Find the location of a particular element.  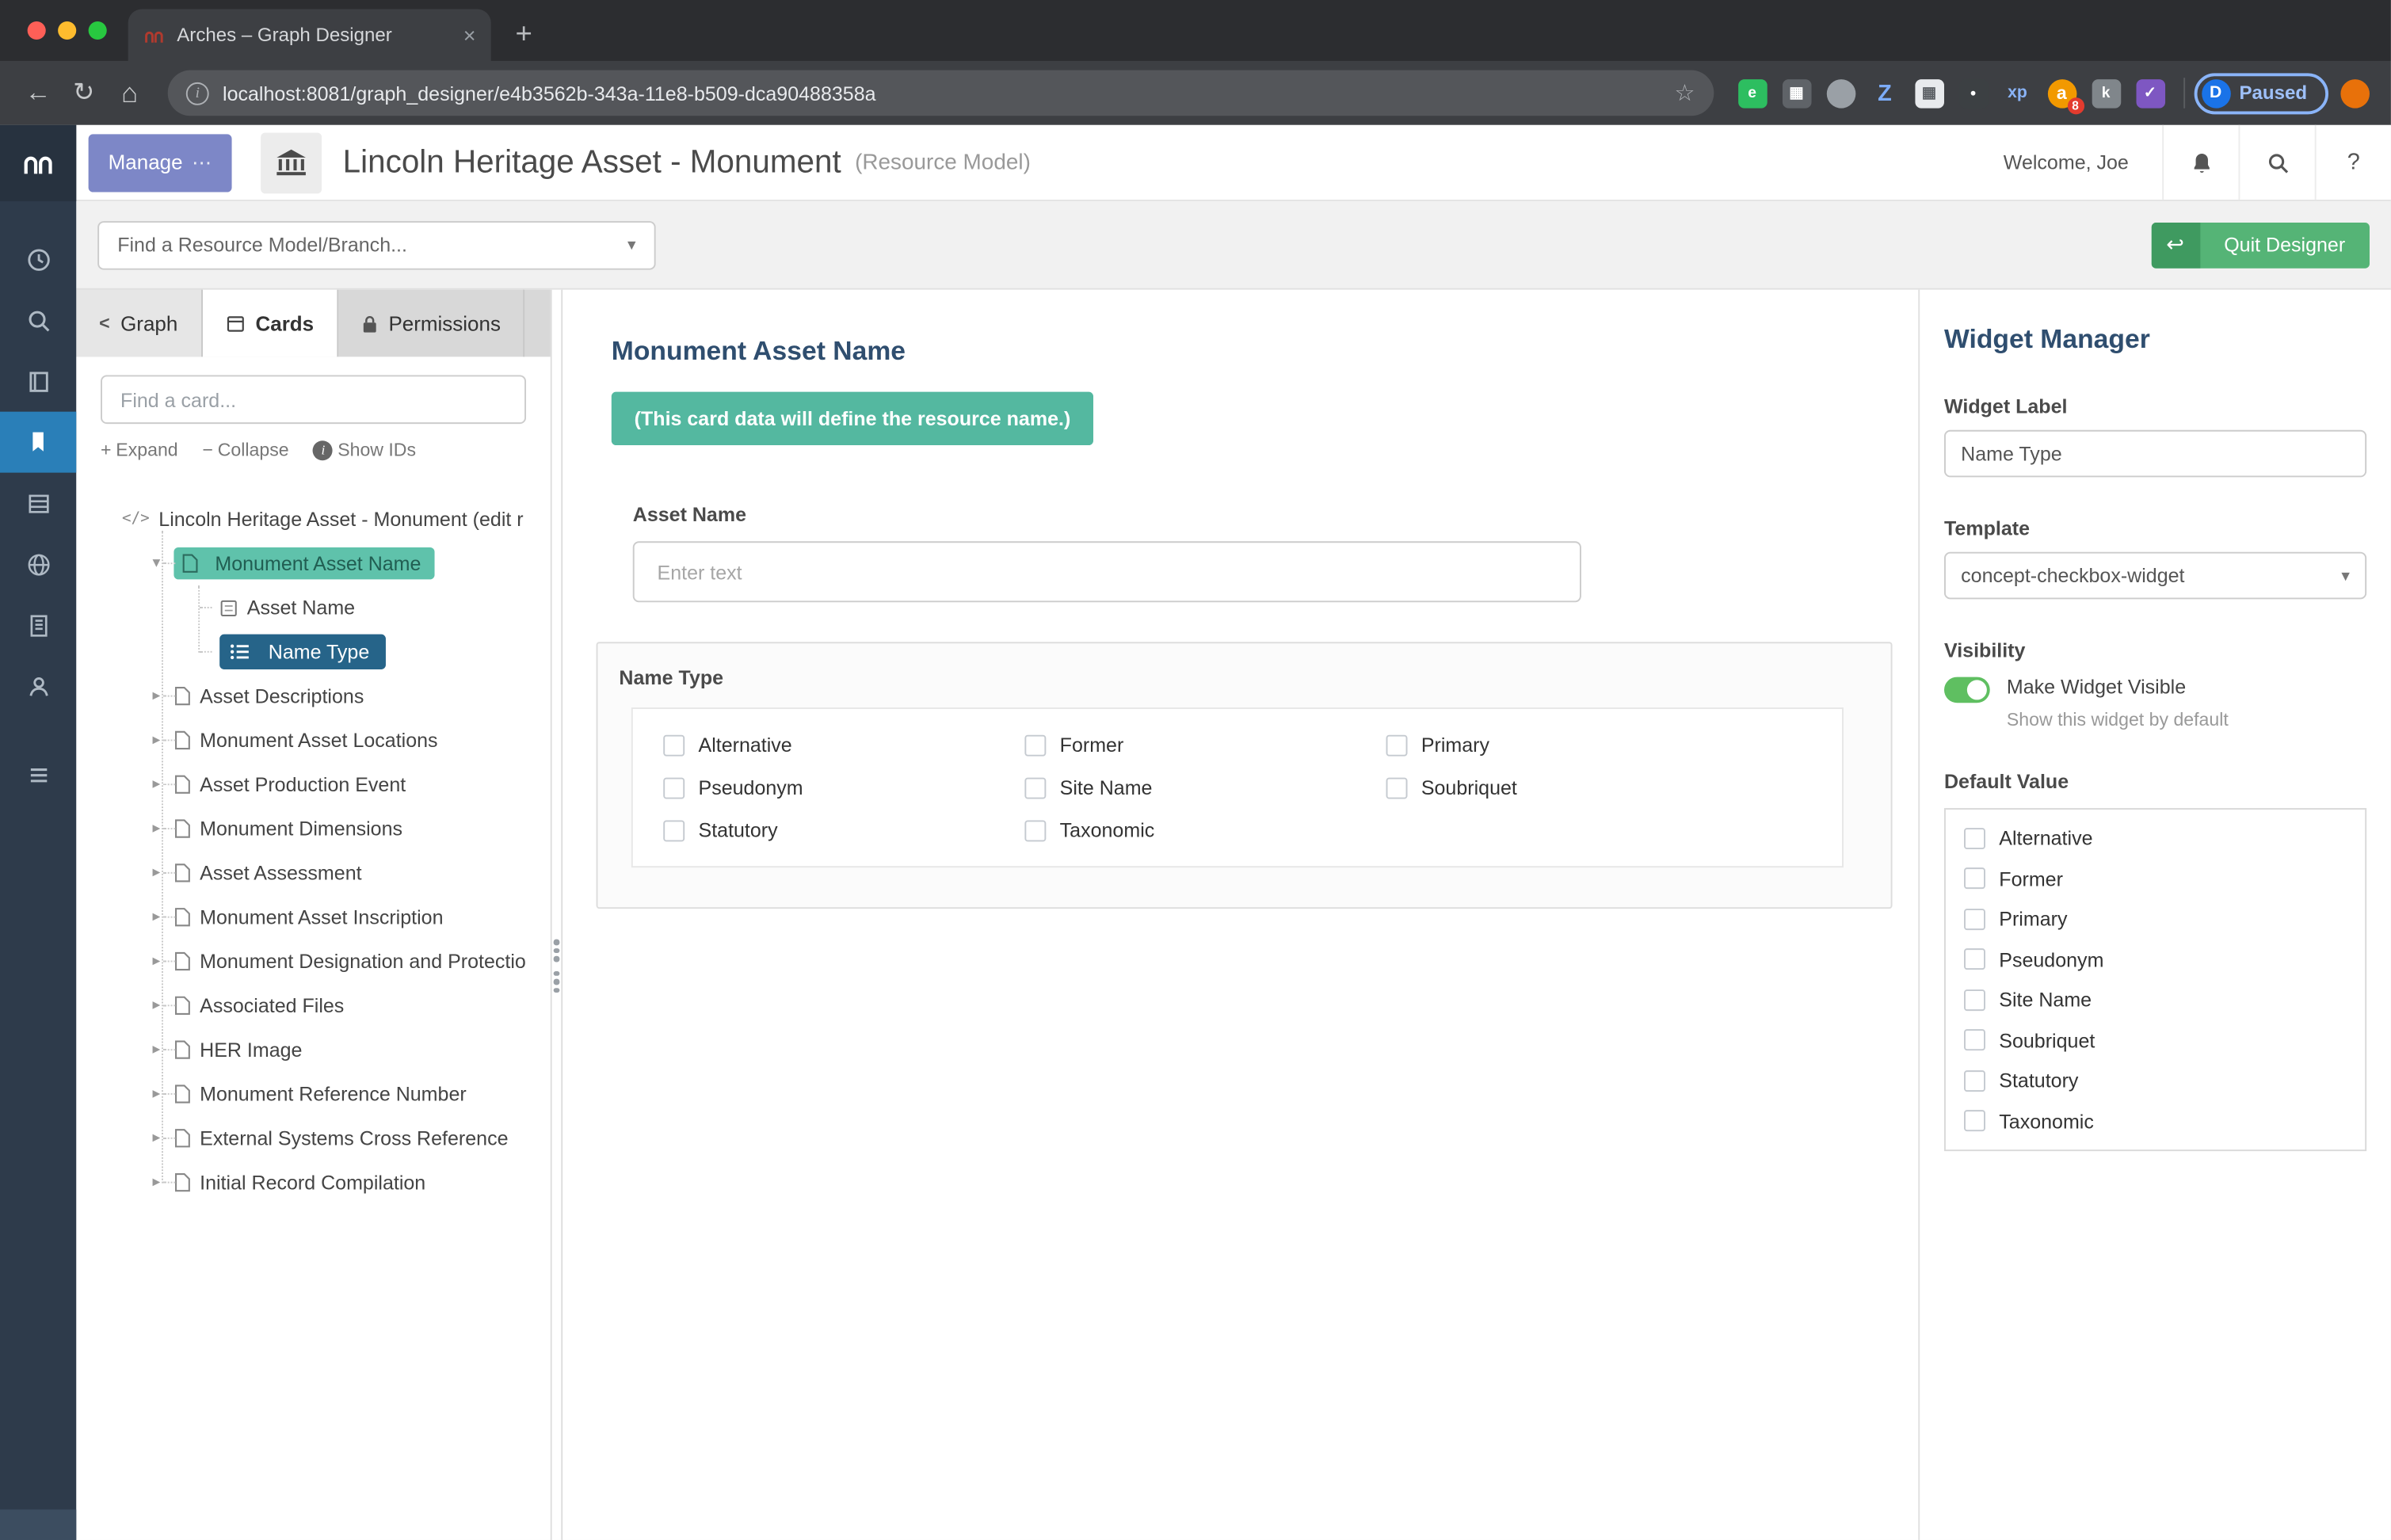

card-search-input is located at coordinates (314, 400).